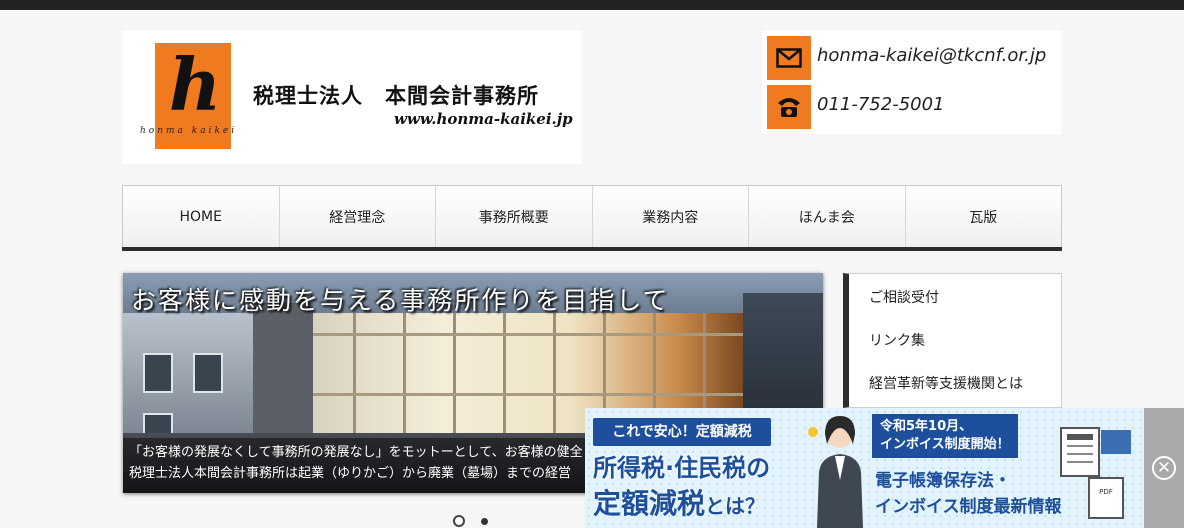 The width and height of the screenshot is (1184, 528). Describe the element at coordinates (592, 5) in the screenshot. I see `top-bar` at that location.